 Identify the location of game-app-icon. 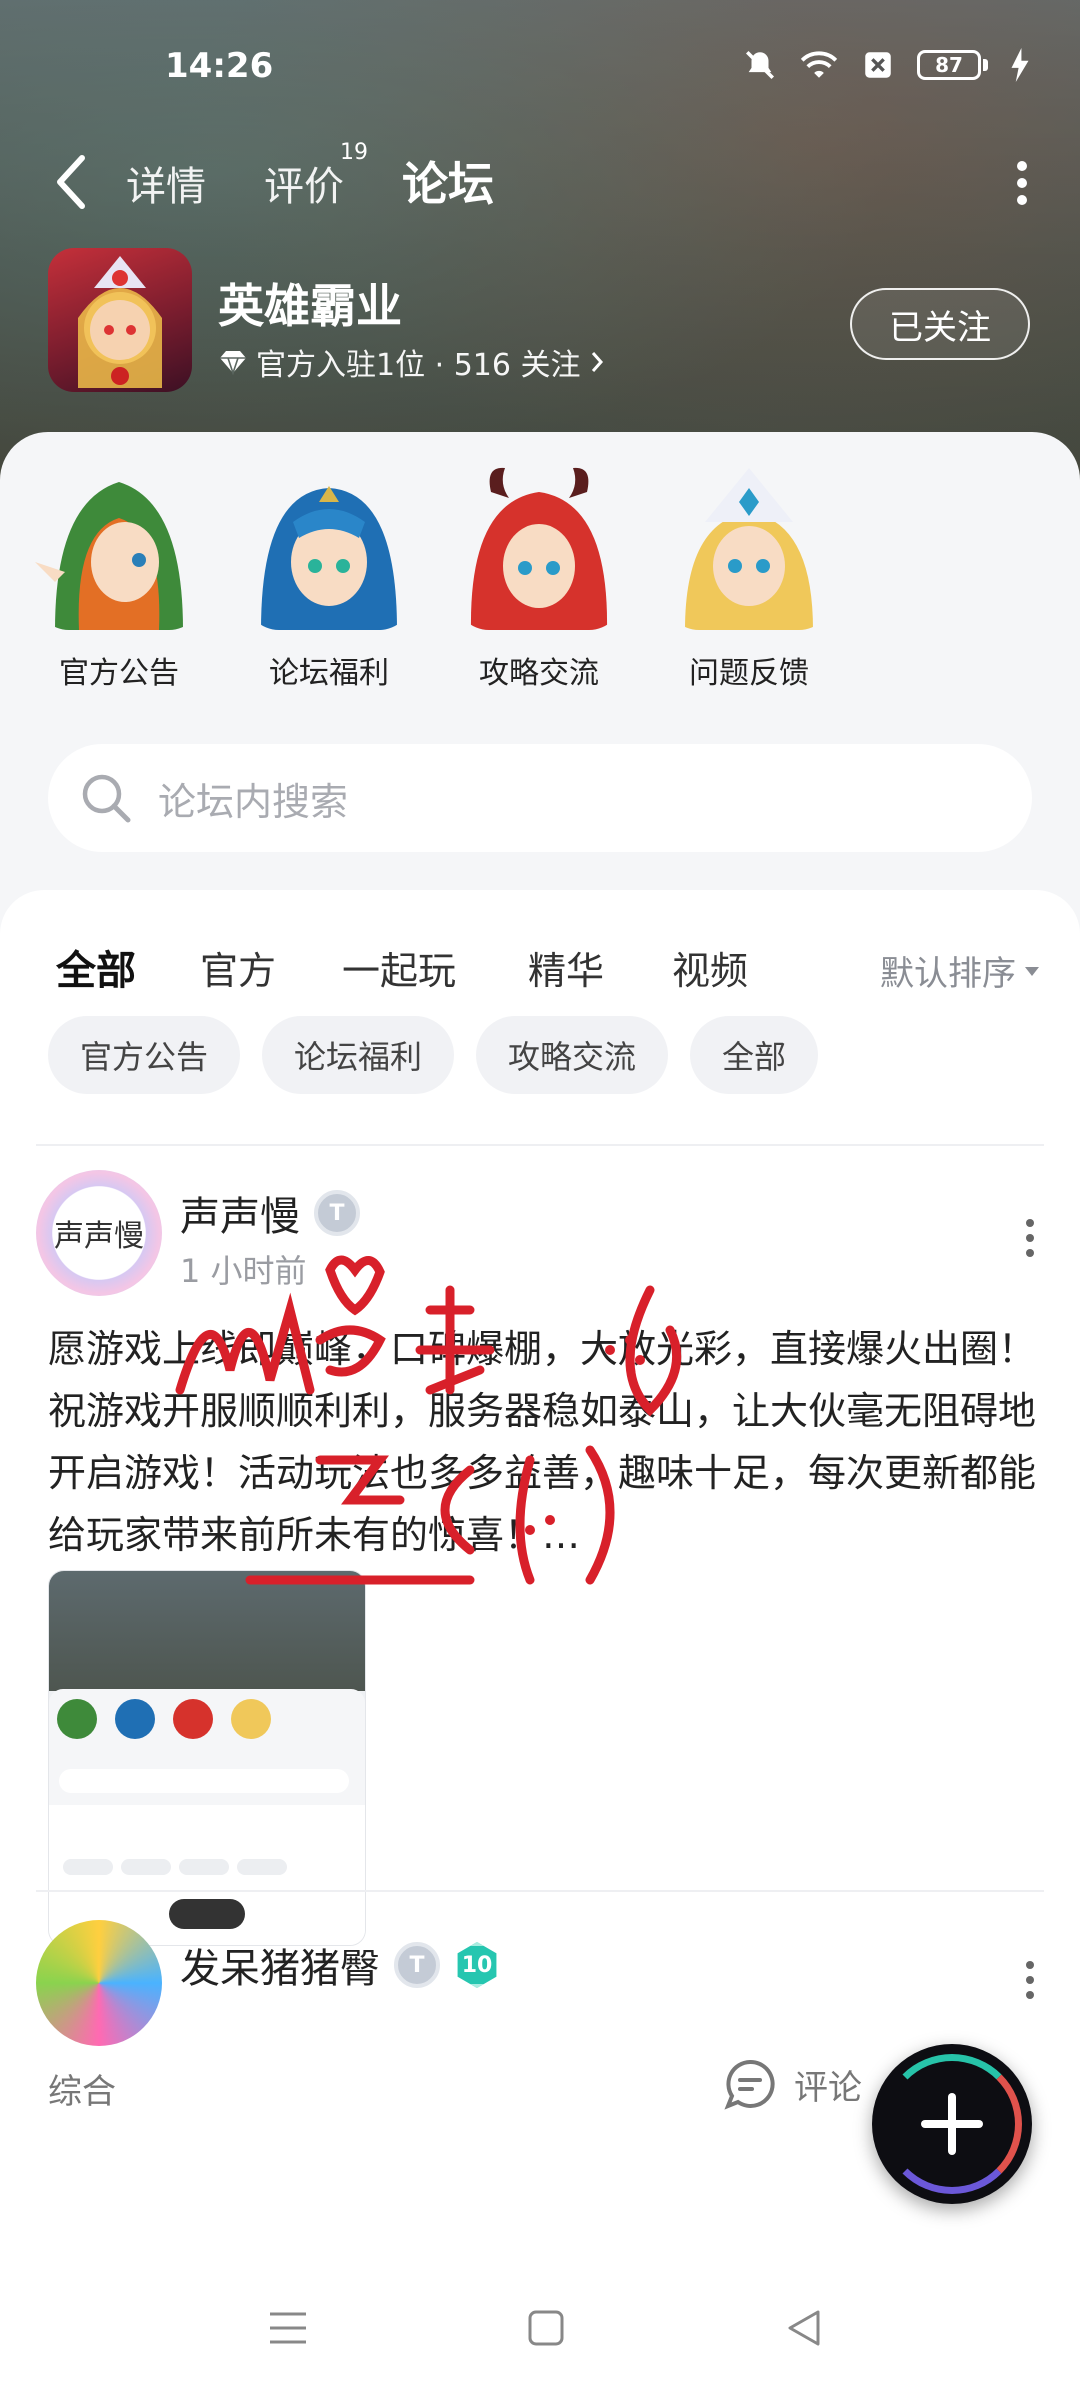
(120, 320).